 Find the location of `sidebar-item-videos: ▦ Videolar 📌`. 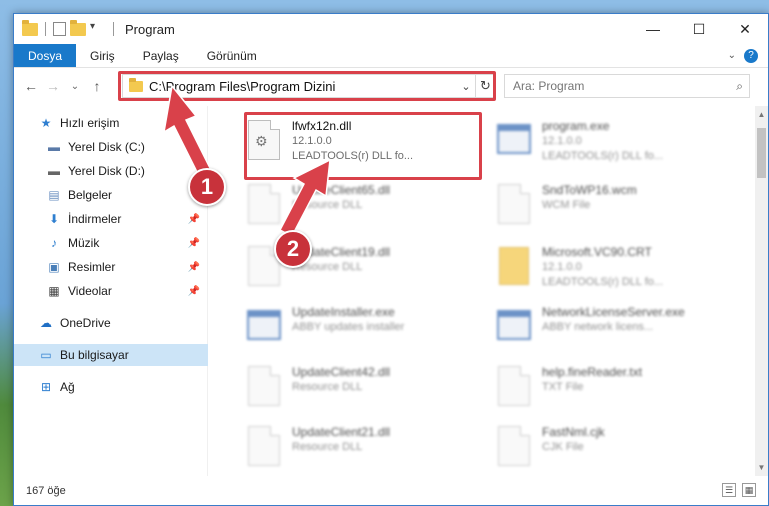

sidebar-item-videos: ▦ Videolar 📌 is located at coordinates (111, 291).